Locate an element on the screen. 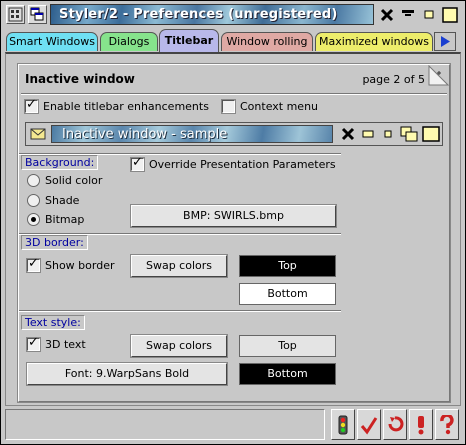 This screenshot has width=466, height=445. border-top-color-swatch: Top is located at coordinates (287, 266).